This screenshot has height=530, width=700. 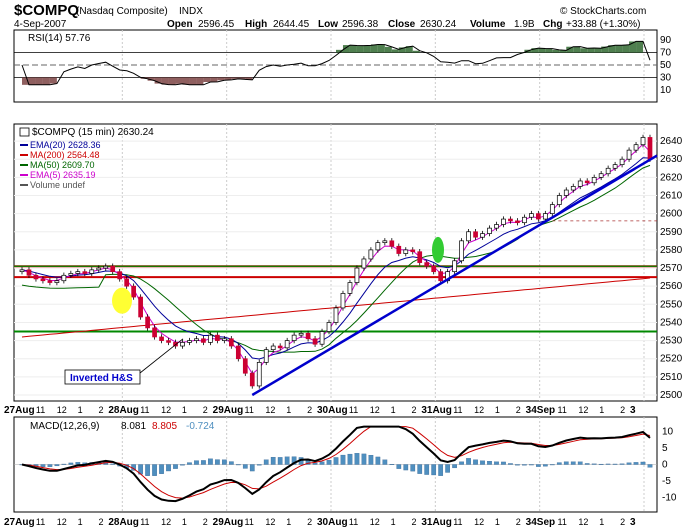 I want to click on price-y-tick: 2590, so click(x=671, y=232).